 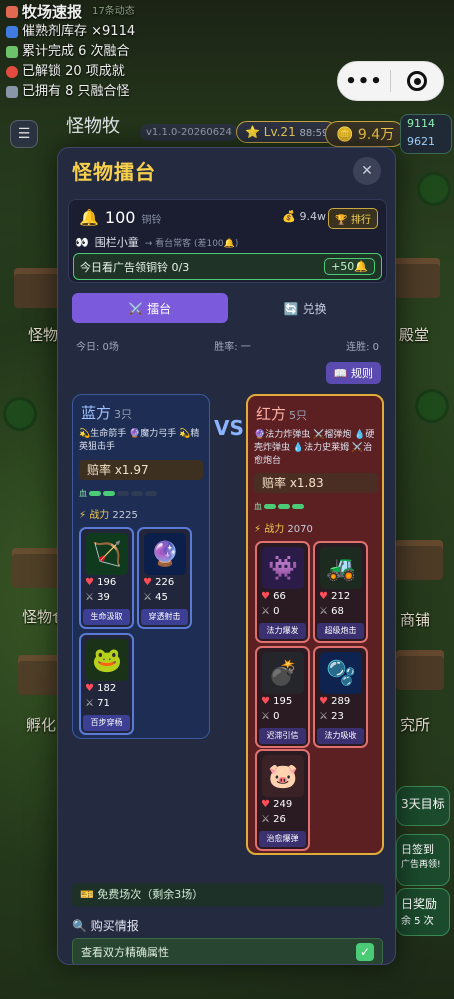 I want to click on spectator-rank: 👀 围栏小童 → 看台常客 (差100🔔), so click(x=157, y=242).